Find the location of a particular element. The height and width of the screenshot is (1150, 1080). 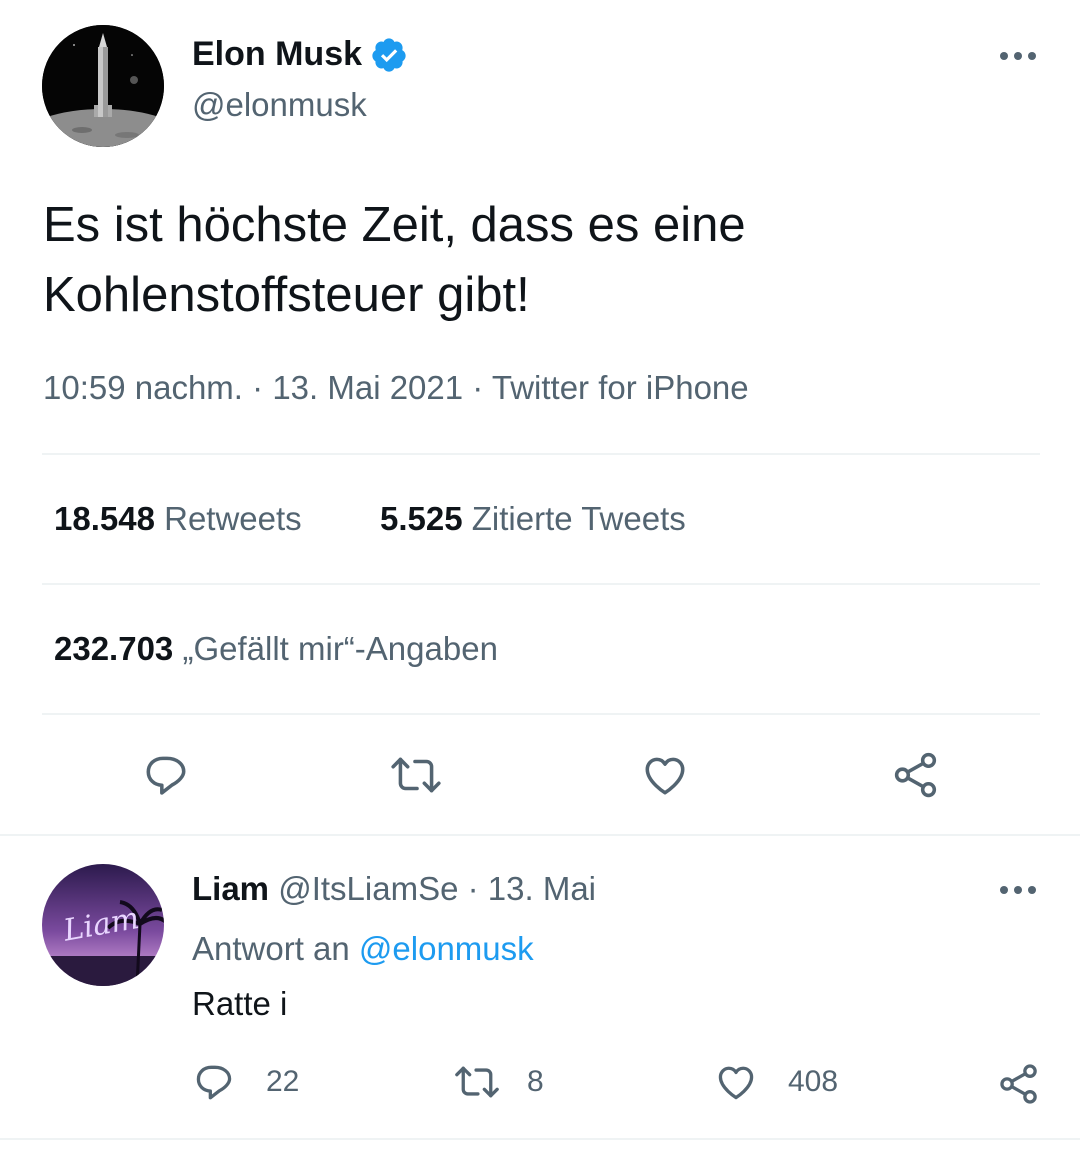

reply-retweet-action: 8 is located at coordinates (498, 1082).